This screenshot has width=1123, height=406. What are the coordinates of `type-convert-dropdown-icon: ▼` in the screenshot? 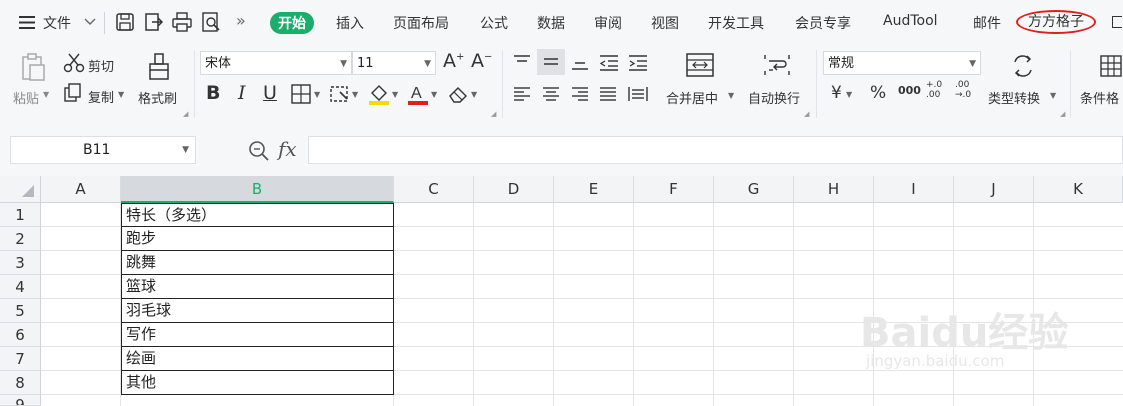 It's located at (1053, 95).